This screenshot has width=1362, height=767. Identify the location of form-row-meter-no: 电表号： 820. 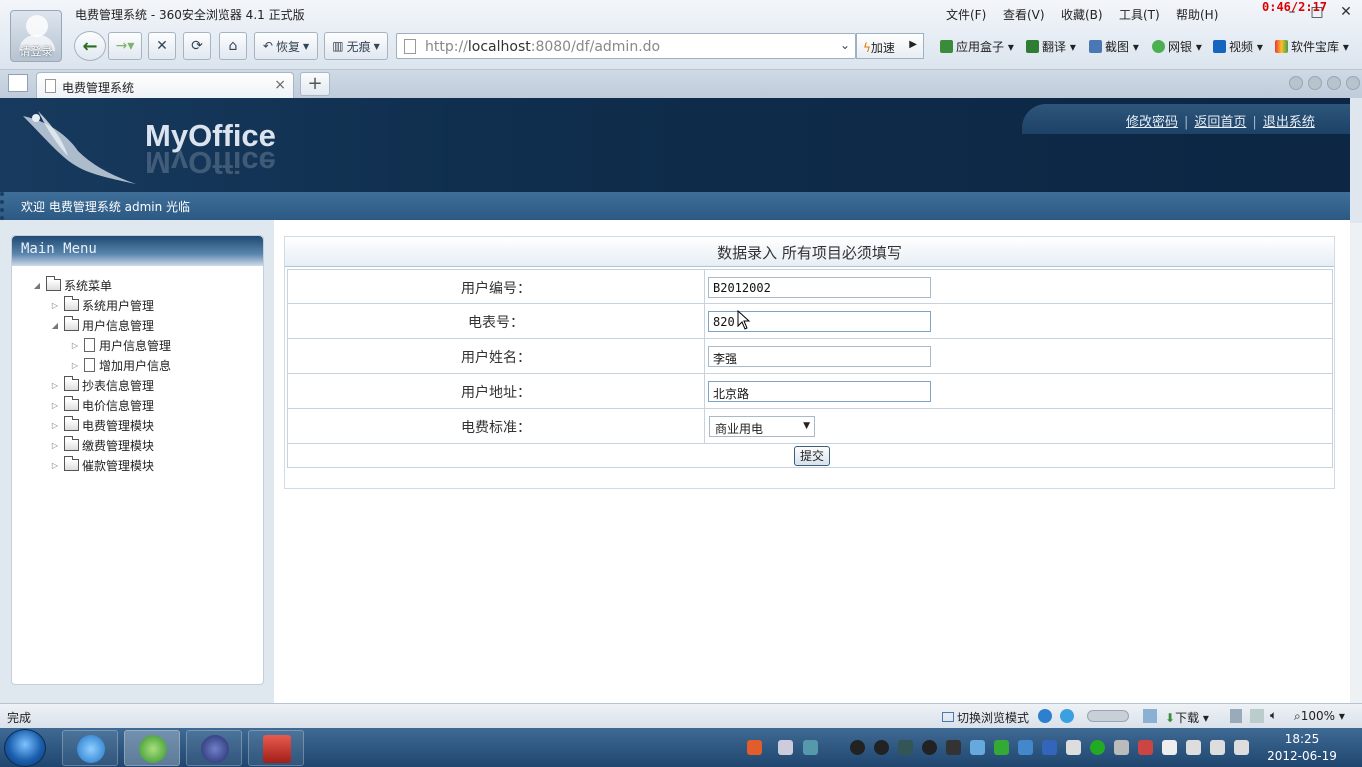
(810, 321).